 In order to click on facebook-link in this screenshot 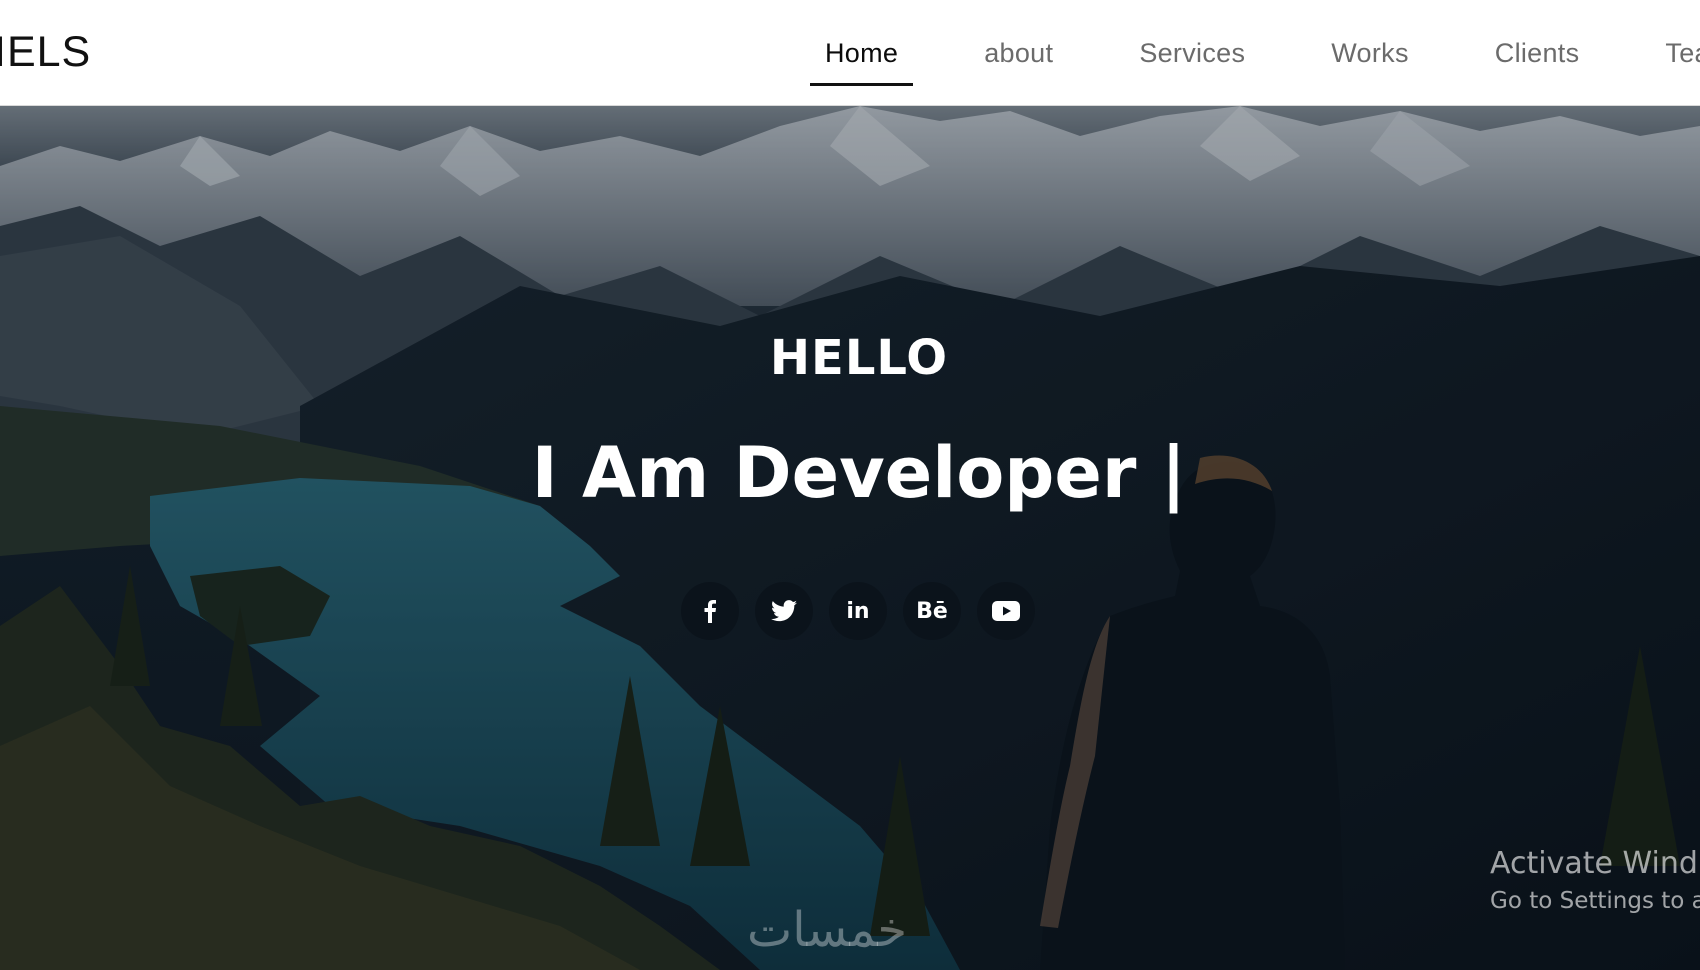, I will do `click(710, 611)`.